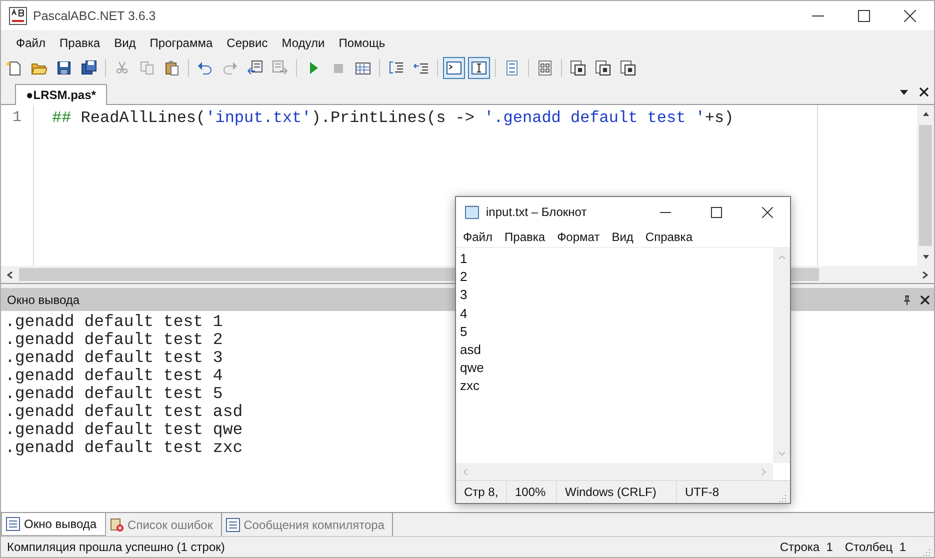 The image size is (935, 558). Describe the element at coordinates (875, 547) in the screenshot. I see `column-position: Столбец 1` at that location.